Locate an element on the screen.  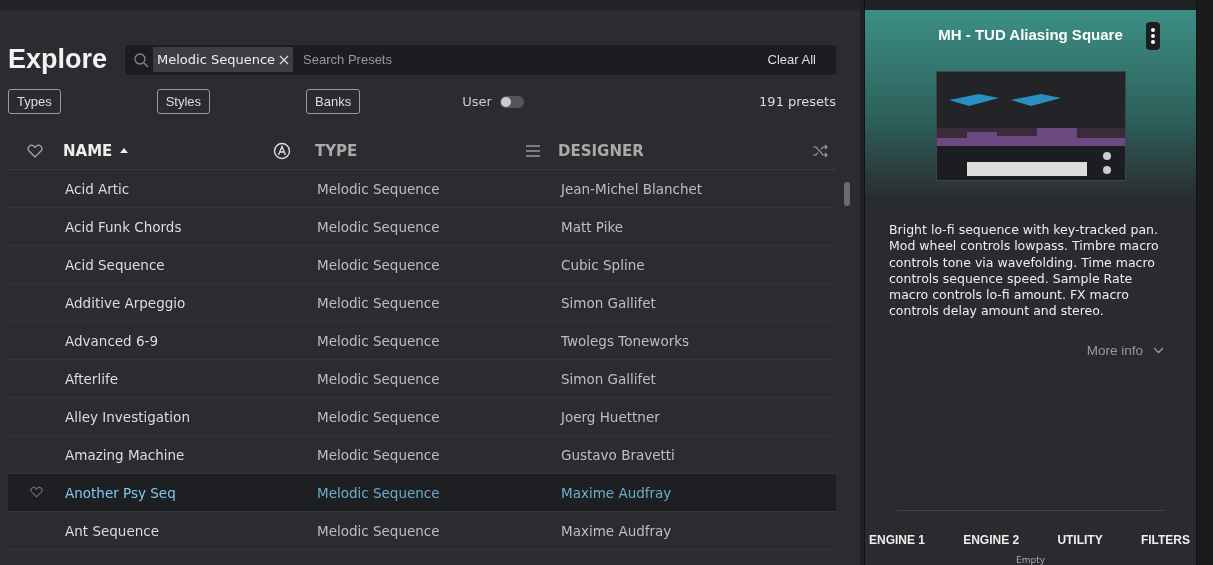
preset-name: Acid Artic is located at coordinates (98, 188).